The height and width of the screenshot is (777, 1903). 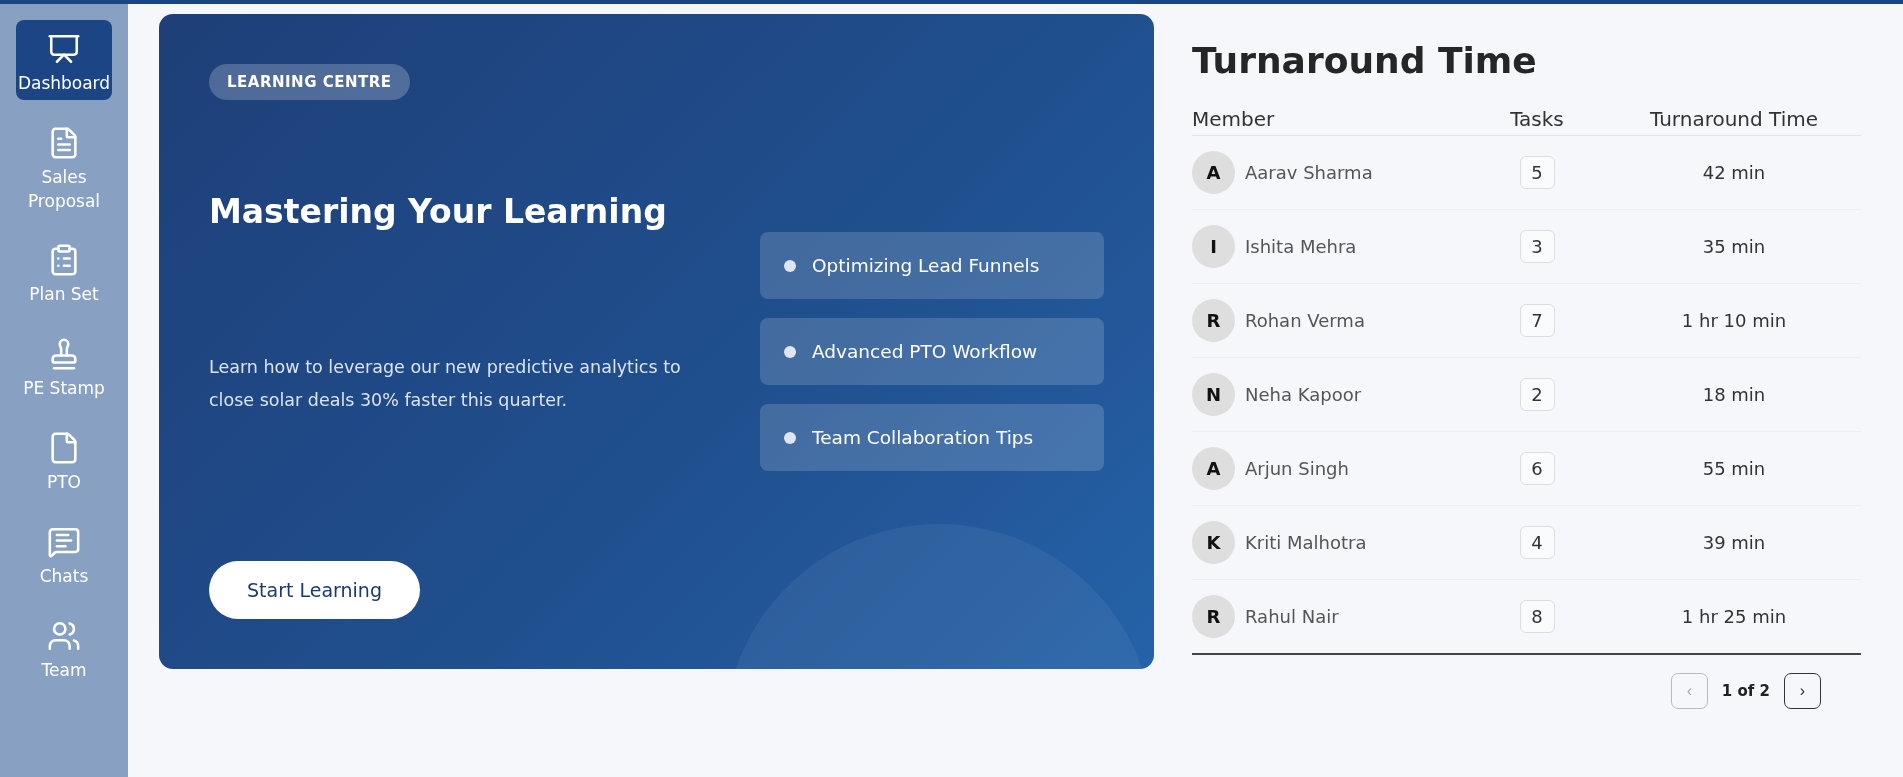 I want to click on turnaround-time: 55 min, so click(x=1734, y=468).